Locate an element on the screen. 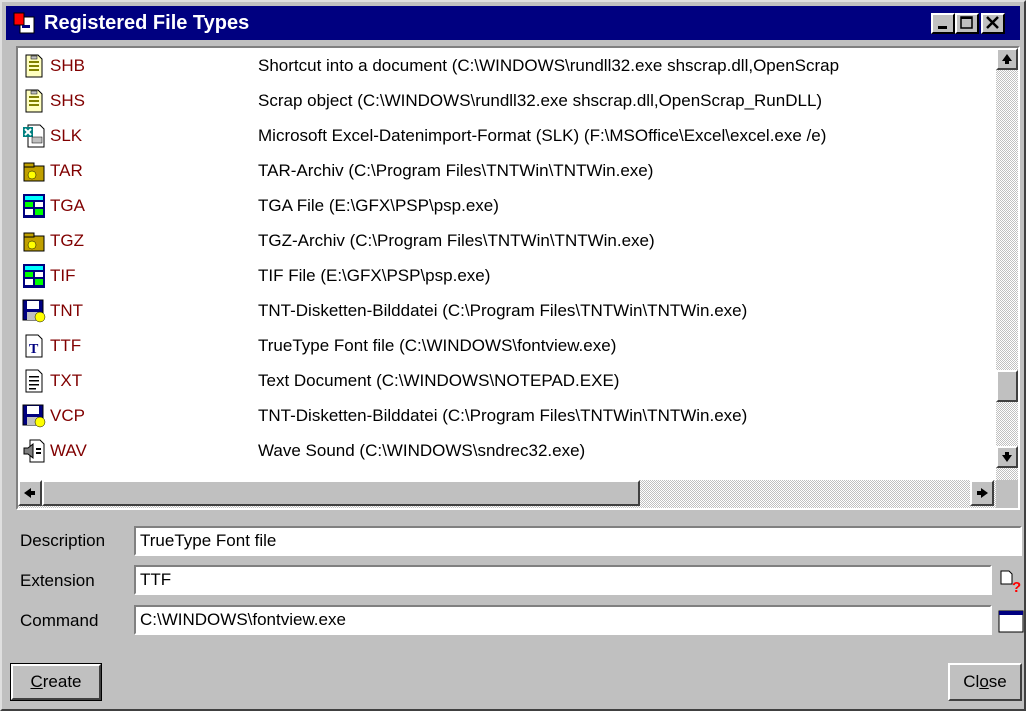 This screenshot has width=1026, height=711. close-icon is located at coordinates (992, 22).